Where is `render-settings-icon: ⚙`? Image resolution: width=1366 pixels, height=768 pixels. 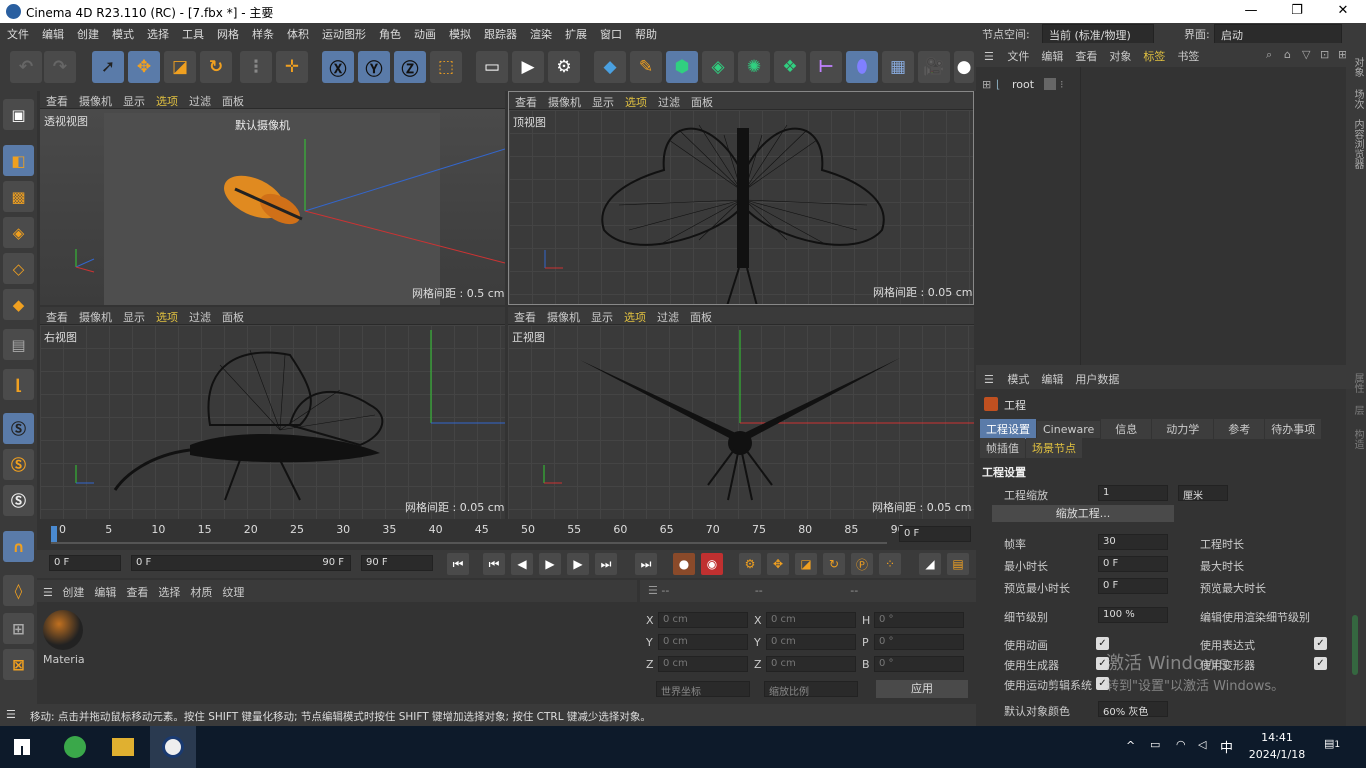
render-settings-icon: ⚙ is located at coordinates (564, 67).